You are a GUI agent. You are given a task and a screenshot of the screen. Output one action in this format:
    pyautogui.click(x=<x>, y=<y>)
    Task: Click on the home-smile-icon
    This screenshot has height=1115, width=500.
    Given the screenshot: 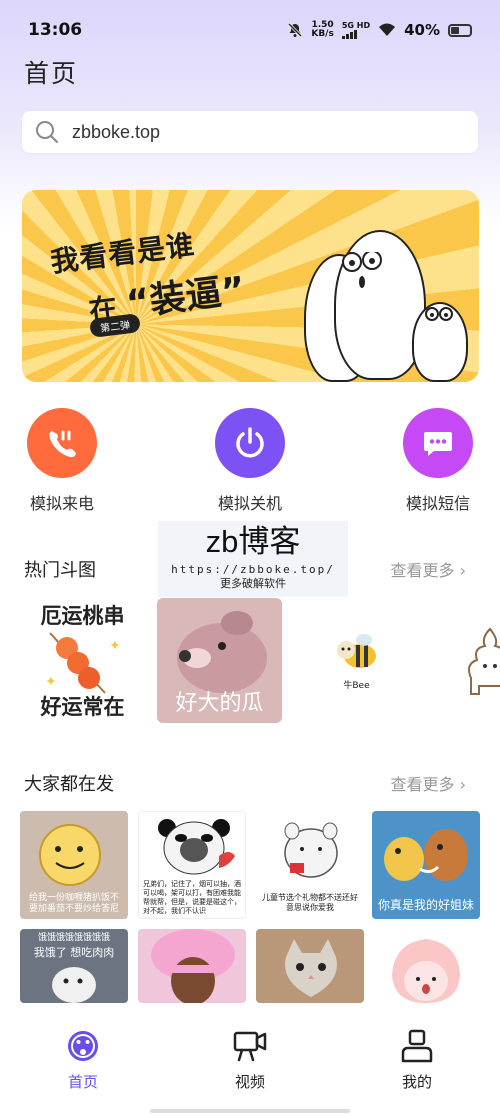 What is the action you would take?
    pyautogui.click(x=83, y=1046)
    